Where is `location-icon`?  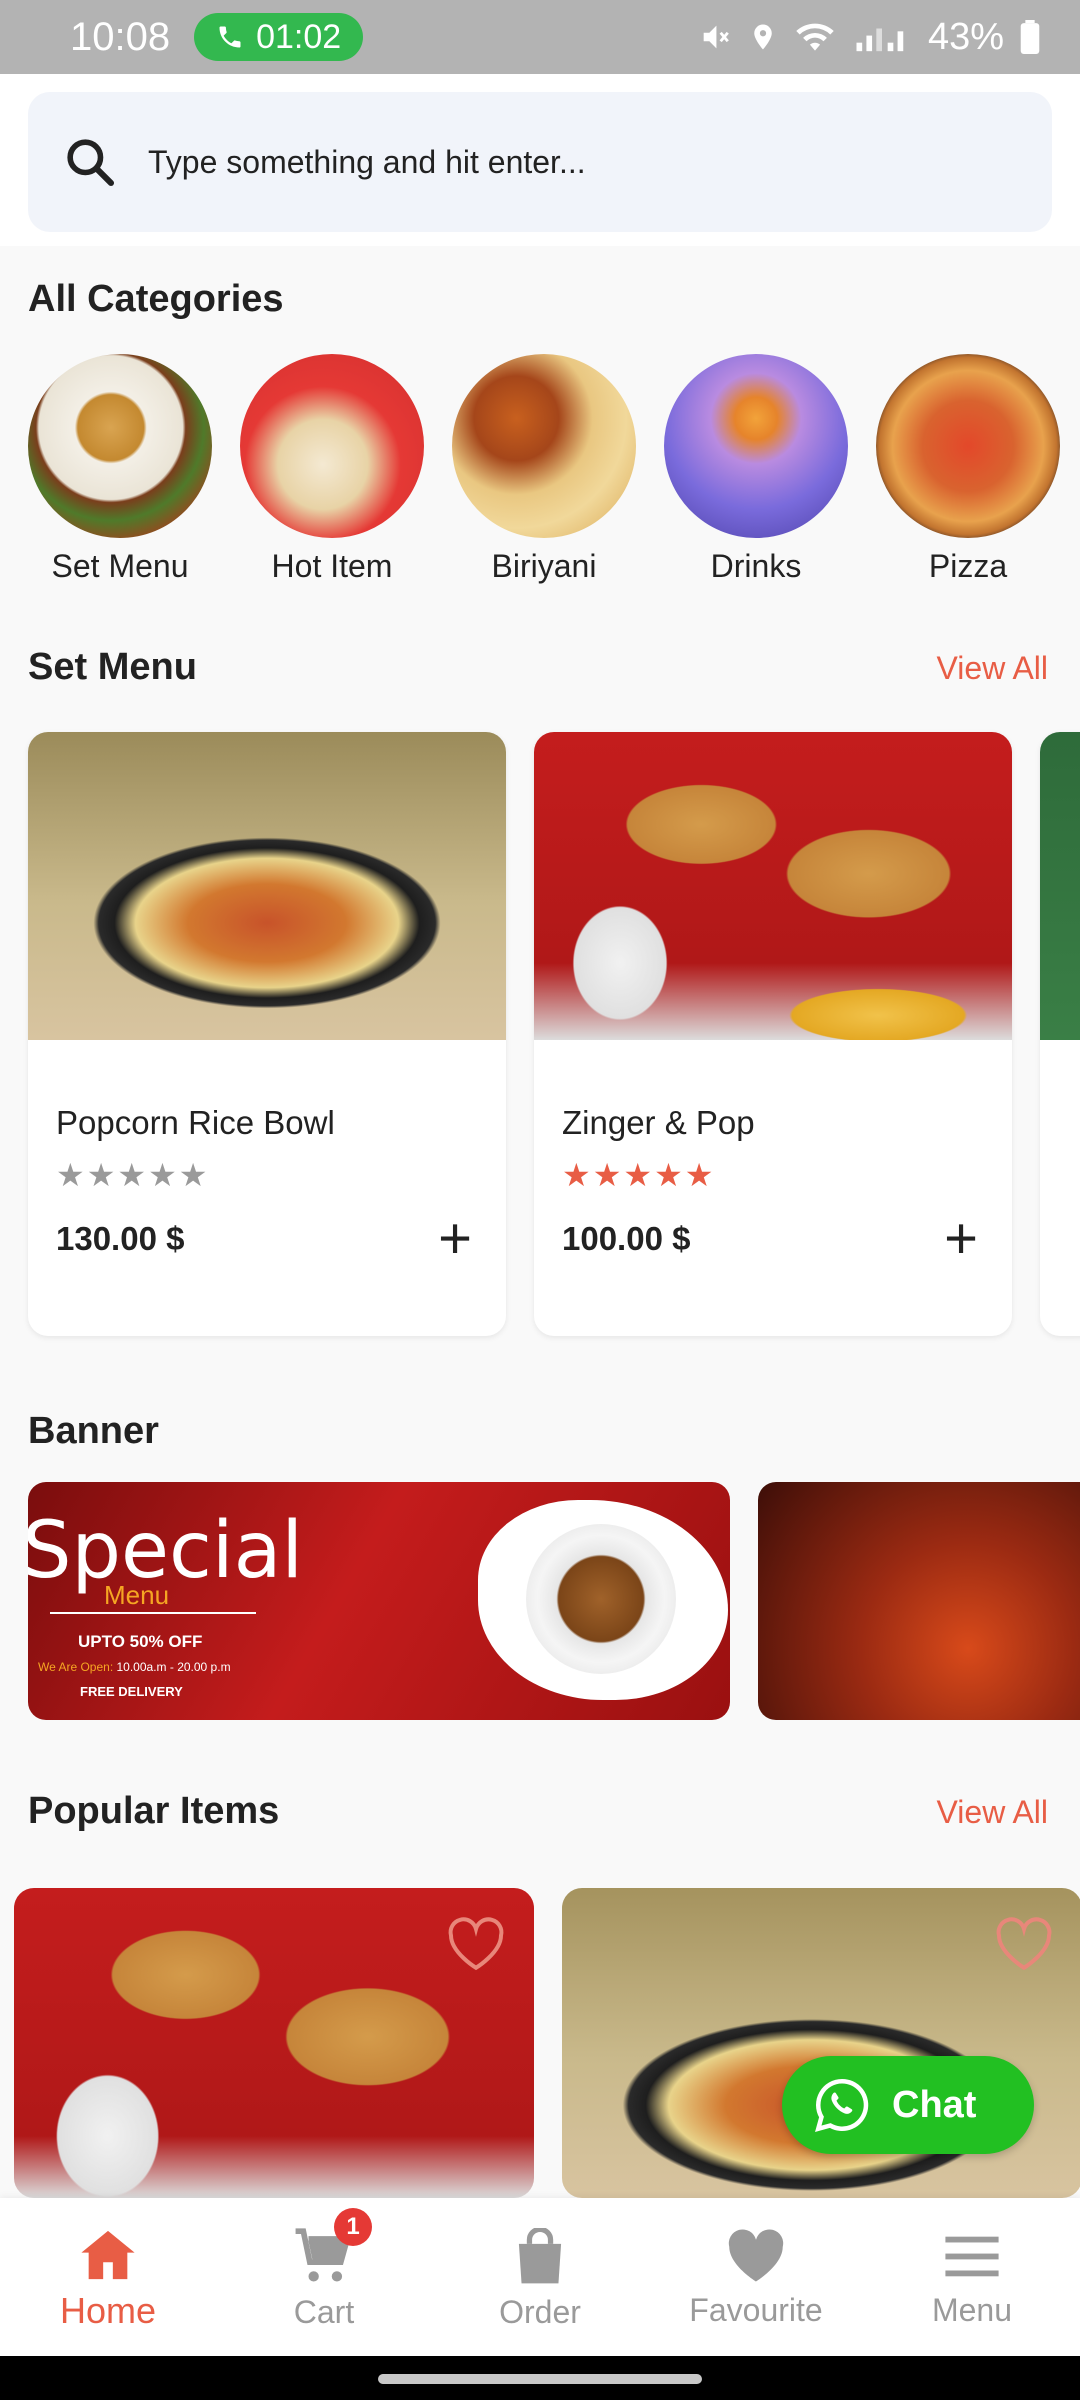
location-icon is located at coordinates (763, 37).